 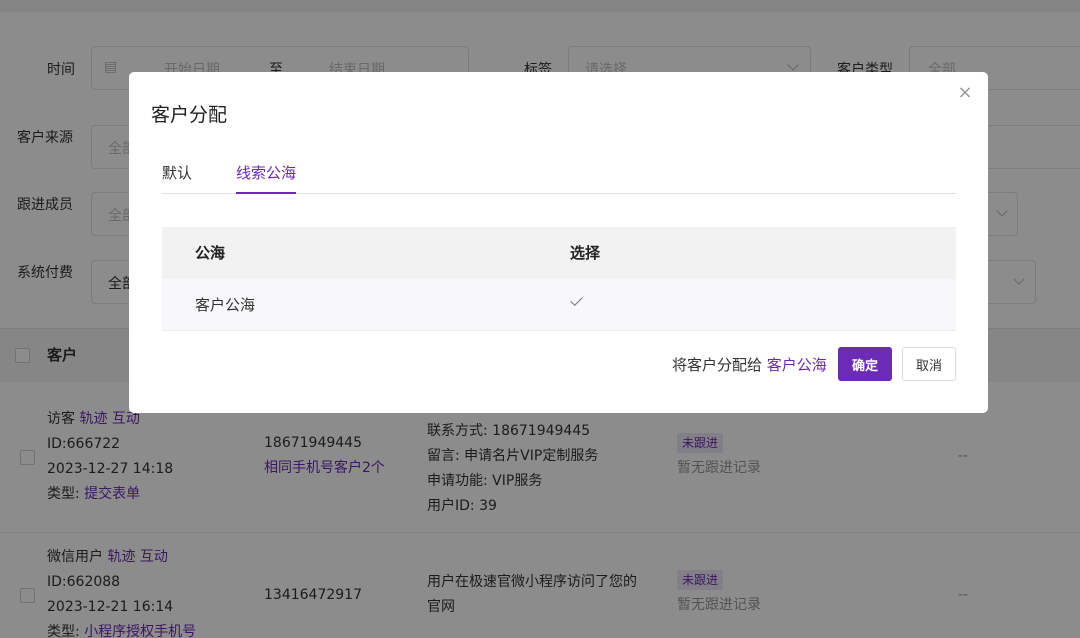 What do you see at coordinates (717, 365) in the screenshot?
I see `assign-text: 将客户分配给` at bounding box center [717, 365].